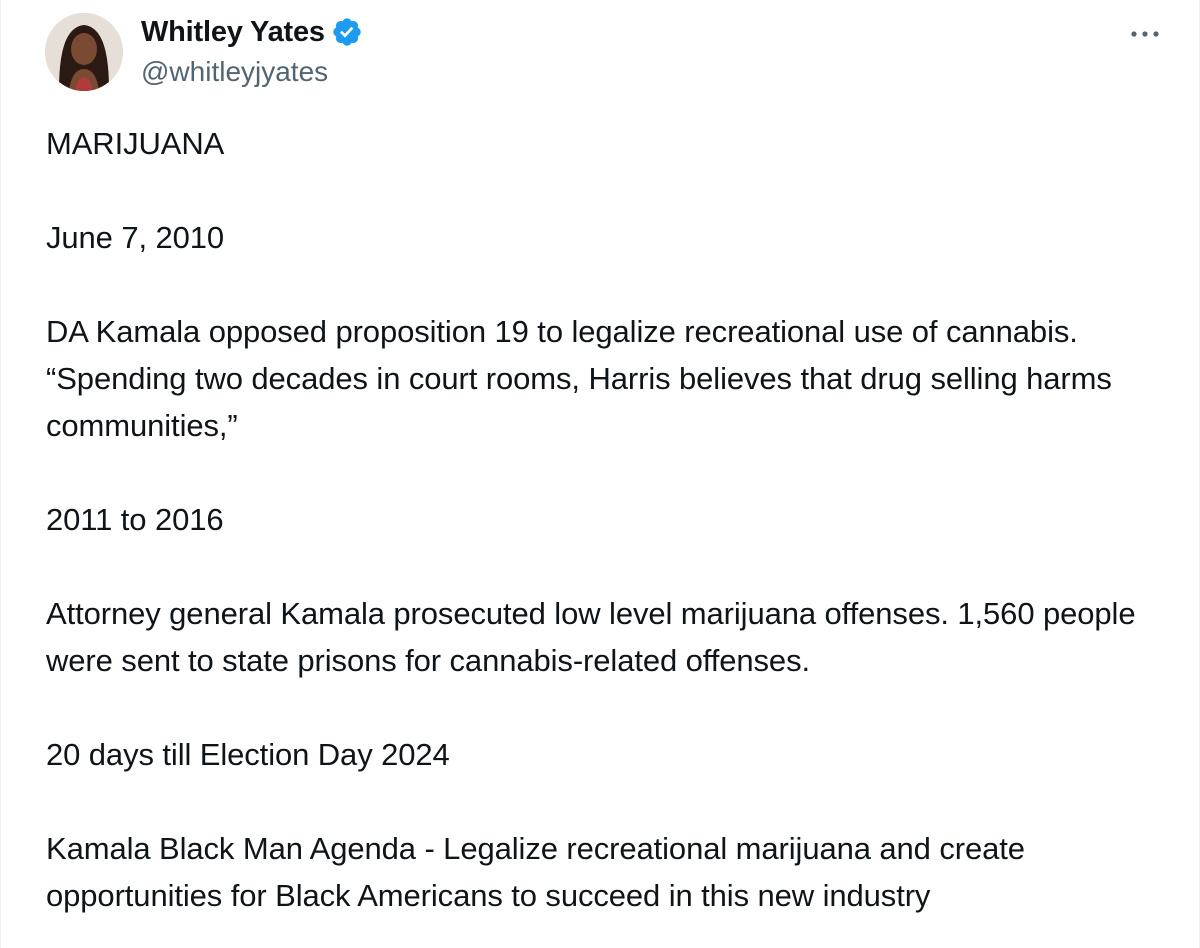 The width and height of the screenshot is (1200, 948). I want to click on avatar-image, so click(84, 52).